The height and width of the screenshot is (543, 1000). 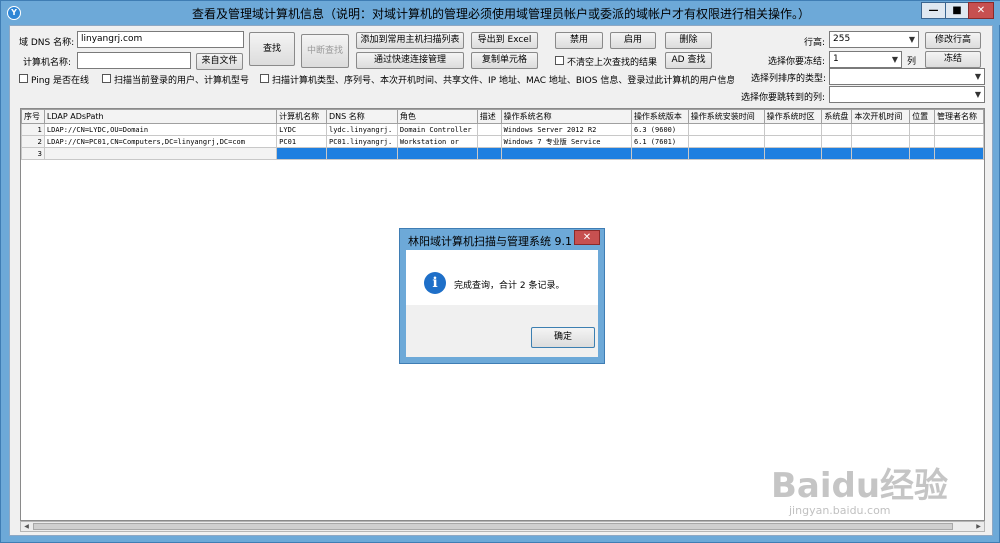 What do you see at coordinates (47, 43) in the screenshot?
I see `domain-dns-label: 域 DNS 名称:` at bounding box center [47, 43].